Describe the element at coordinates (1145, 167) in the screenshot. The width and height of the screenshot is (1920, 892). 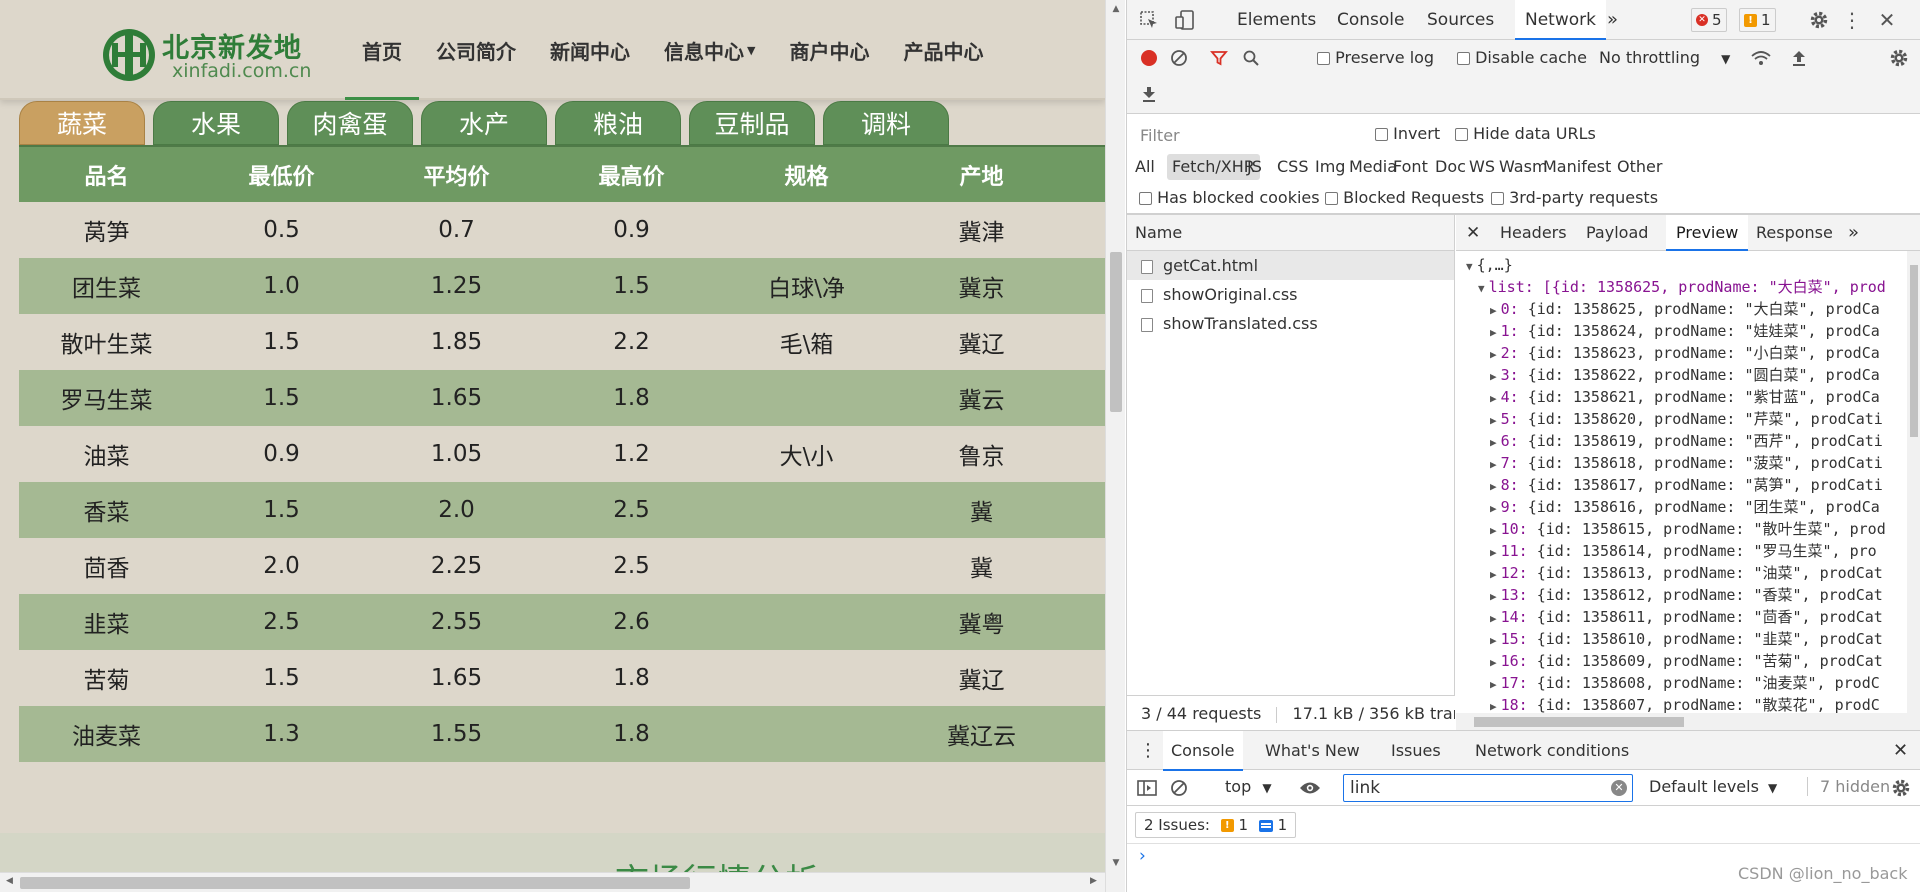
I see `type-filter-all: All` at that location.